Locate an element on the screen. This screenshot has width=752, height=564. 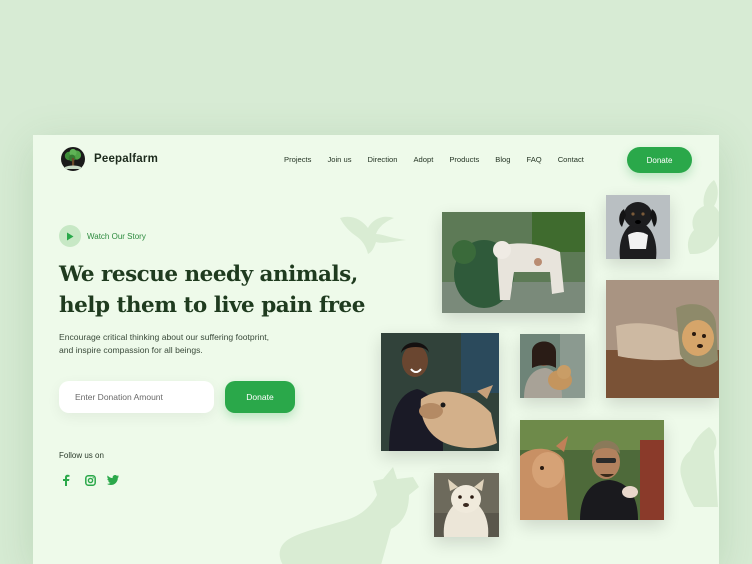
horse-silhouette-icon is located at coordinates (699, 467).